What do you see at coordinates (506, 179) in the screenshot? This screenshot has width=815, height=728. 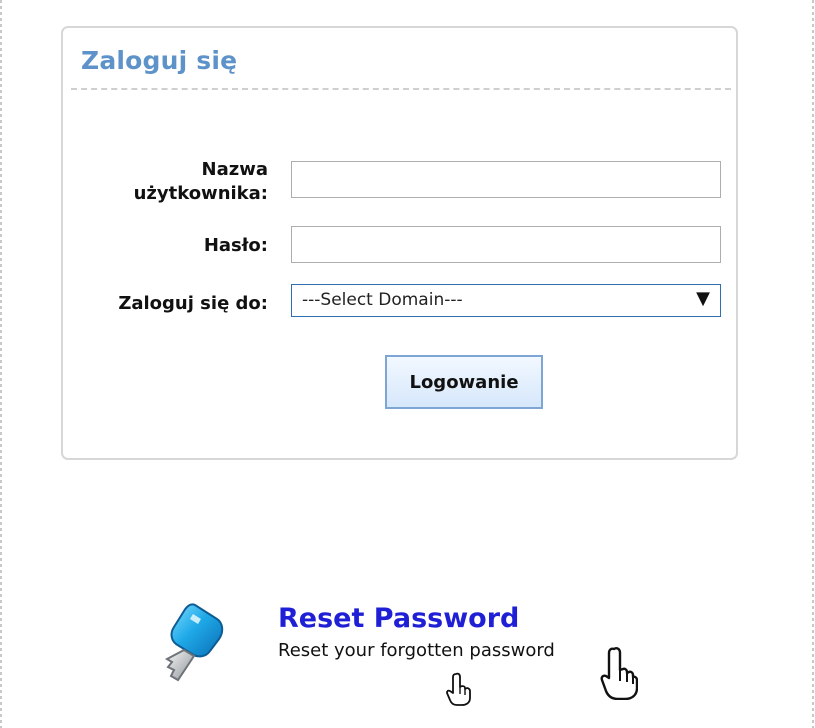 I see `username-input` at bounding box center [506, 179].